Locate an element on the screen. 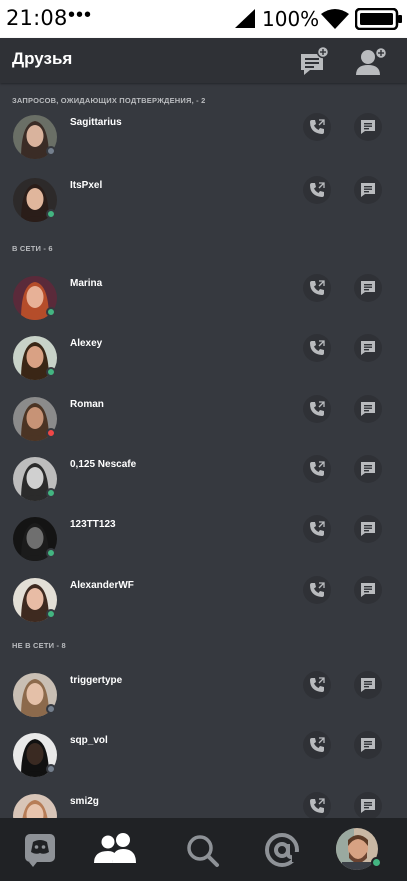  friend-row: ItsPxel is located at coordinates (203, 206).